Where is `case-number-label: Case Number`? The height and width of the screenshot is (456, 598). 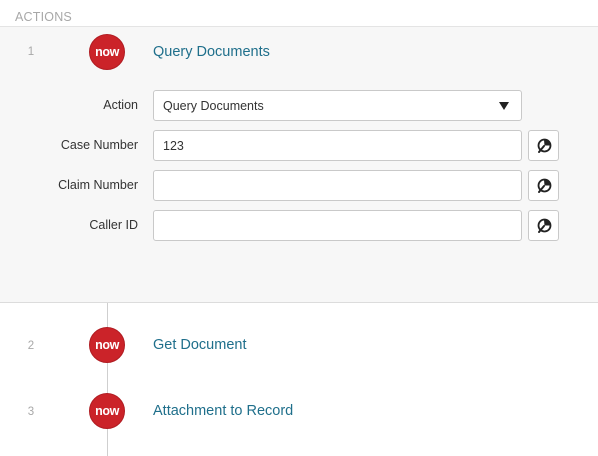 case-number-label: Case Number is located at coordinates (99, 145).